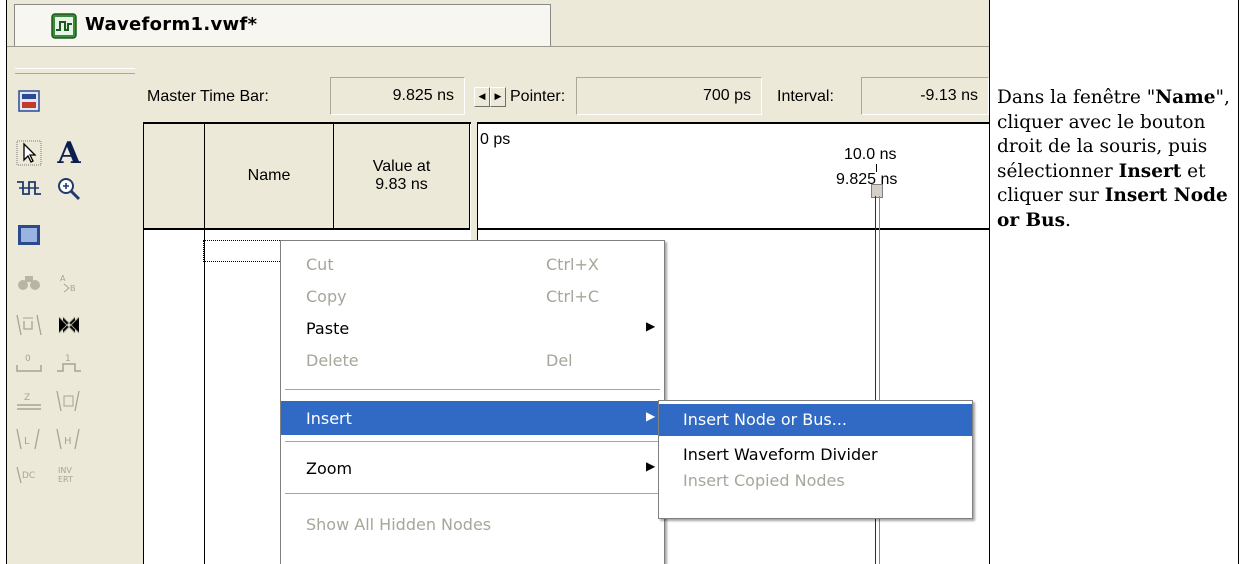 The width and height of the screenshot is (1245, 564). I want to click on time-tick-label: 10.0 ns, so click(870, 154).